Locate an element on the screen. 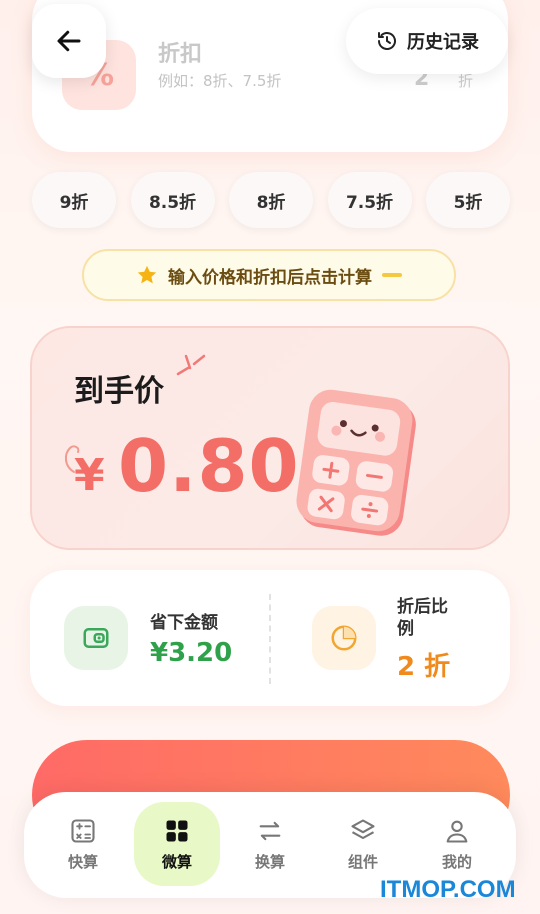  calculator-icon is located at coordinates (83, 830).